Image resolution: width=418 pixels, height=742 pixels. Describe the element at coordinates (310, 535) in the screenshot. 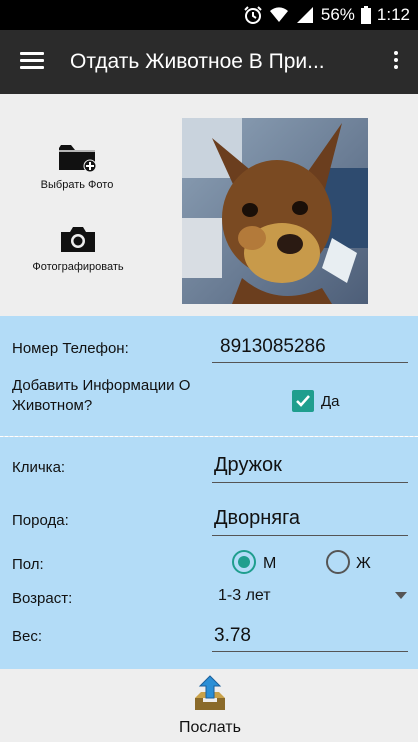

I see `breed-input-underline` at that location.